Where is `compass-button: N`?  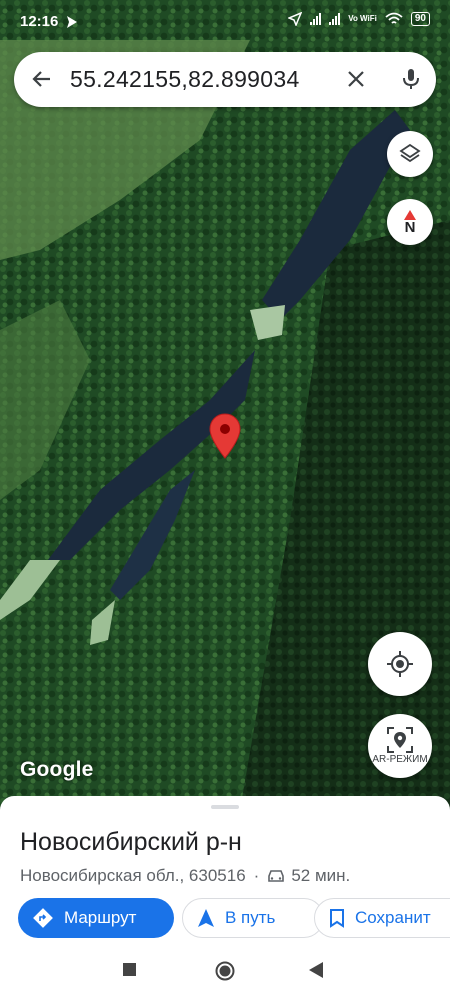 compass-button: N is located at coordinates (410, 222).